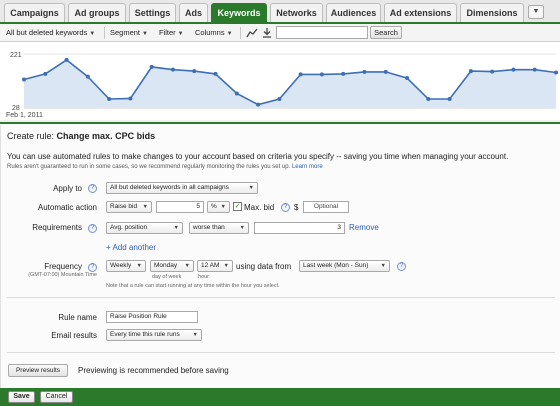 The image size is (560, 406). I want to click on learn-more-link: Learn more, so click(307, 167).